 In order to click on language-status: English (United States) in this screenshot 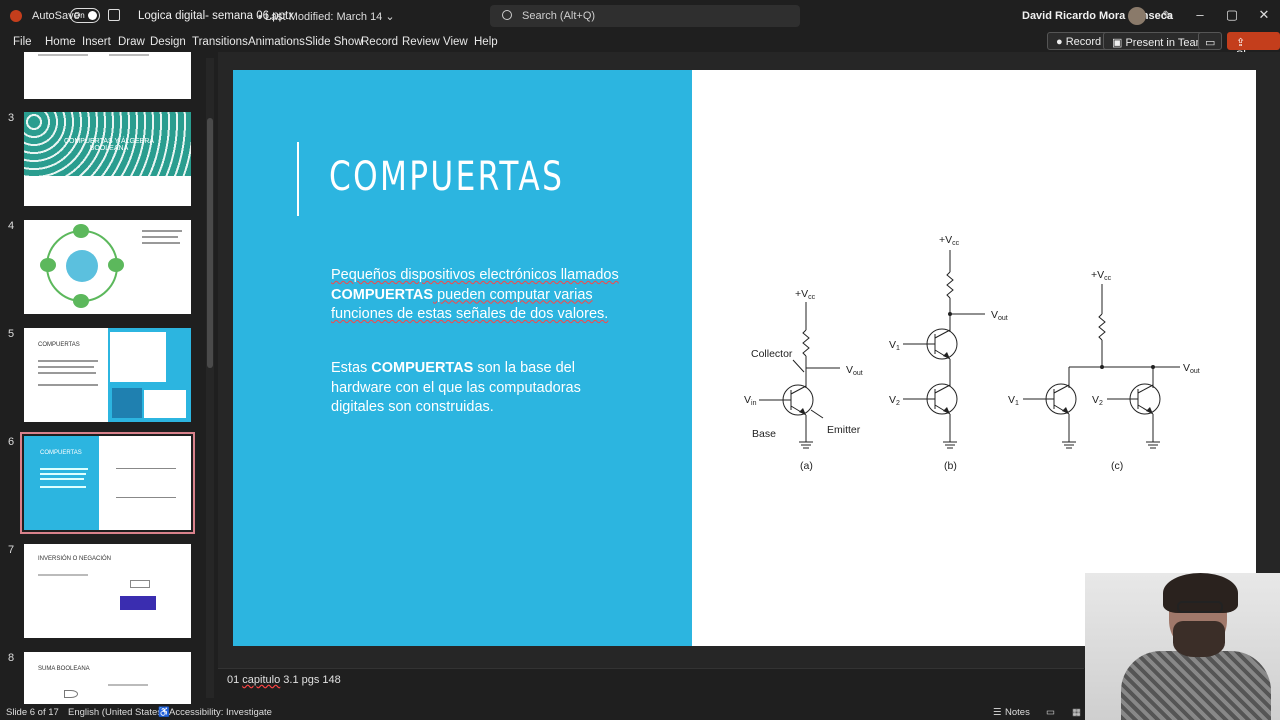, I will do `click(116, 712)`.